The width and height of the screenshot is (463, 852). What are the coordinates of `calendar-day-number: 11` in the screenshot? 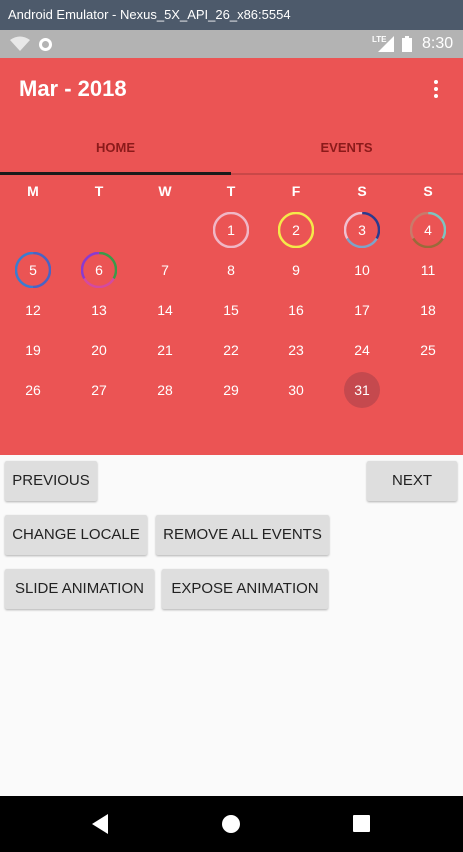 It's located at (428, 270).